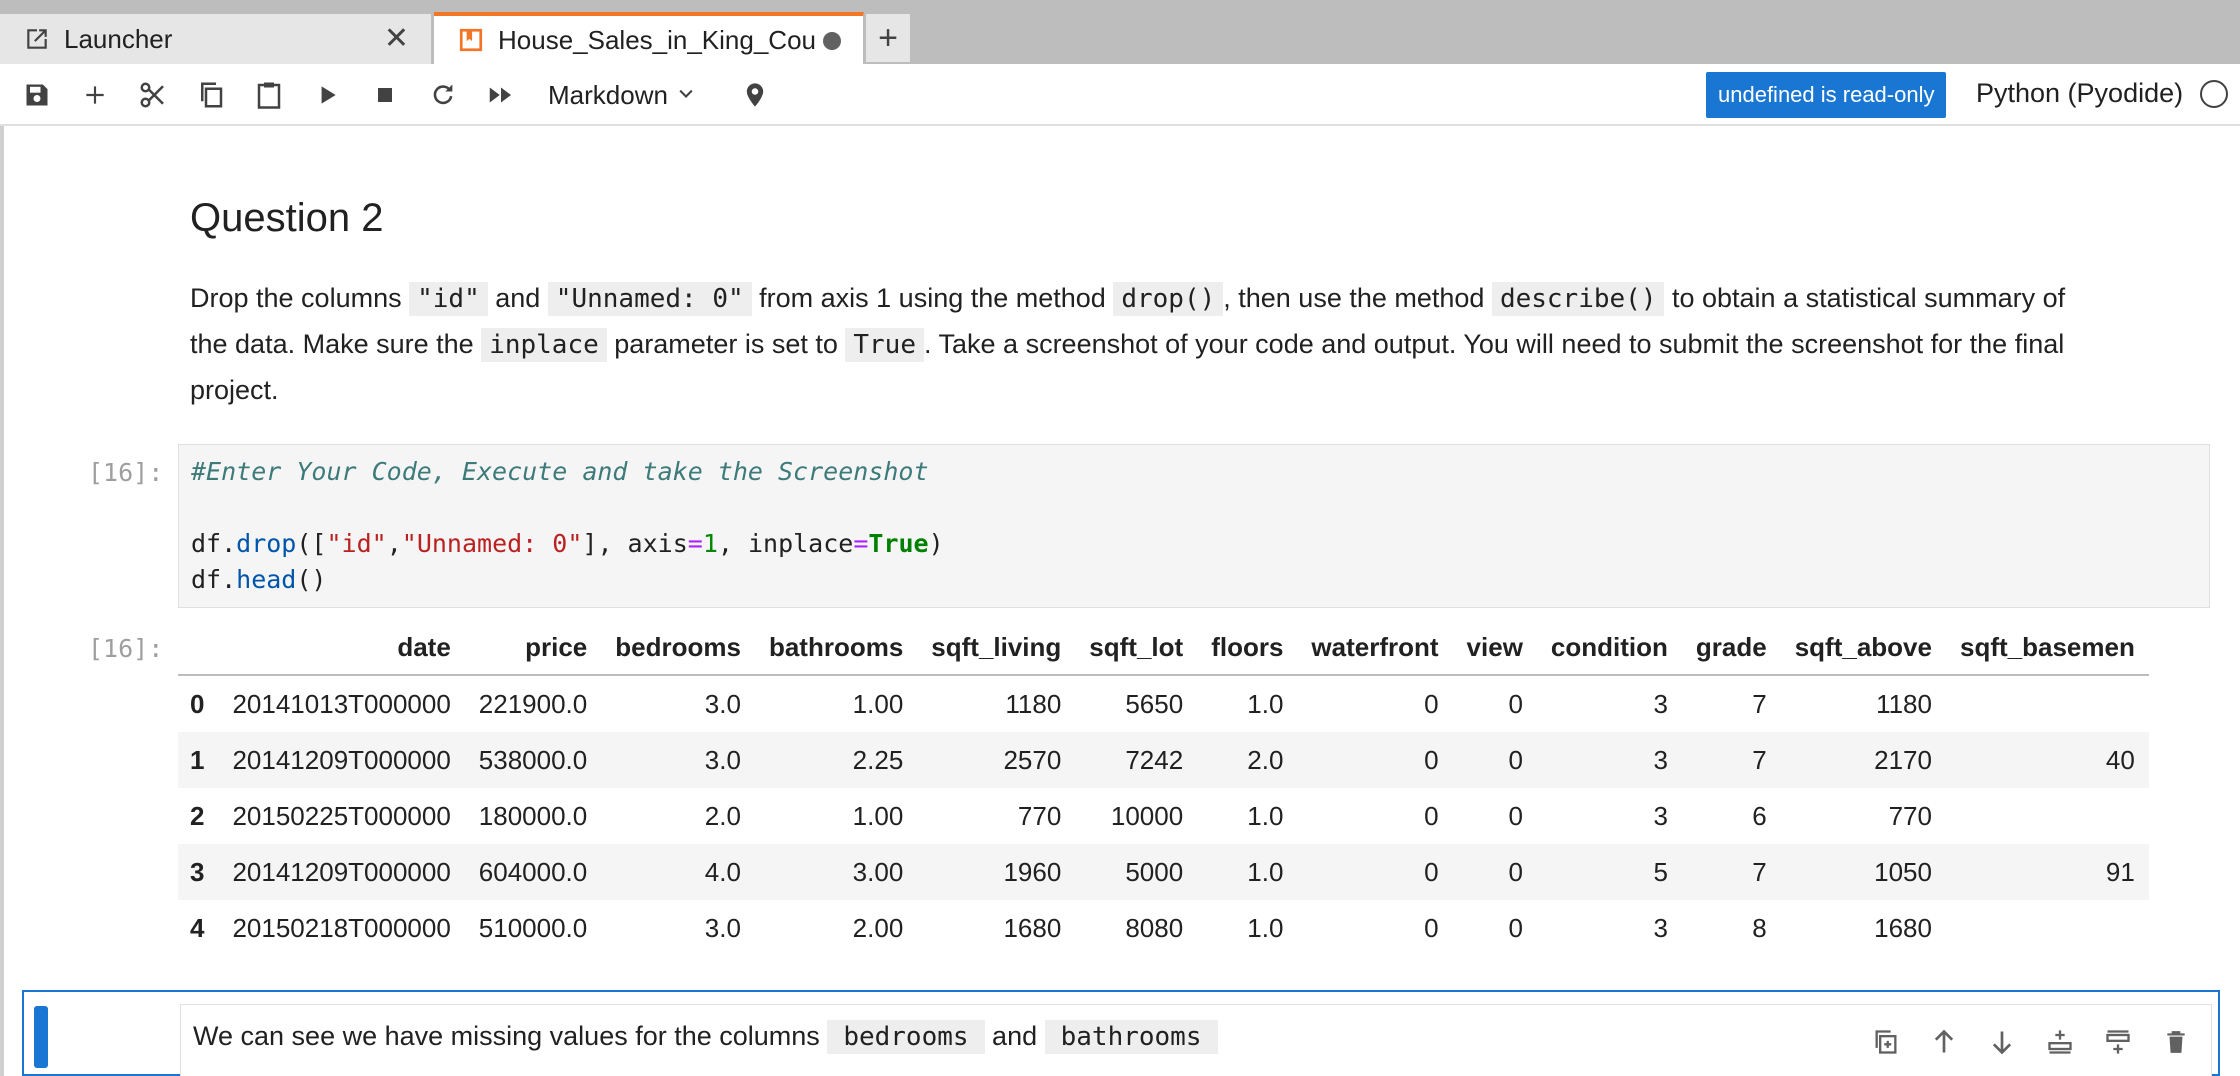 The height and width of the screenshot is (1076, 2240). Describe the element at coordinates (153, 95) in the screenshot. I see `cut-icon` at that location.